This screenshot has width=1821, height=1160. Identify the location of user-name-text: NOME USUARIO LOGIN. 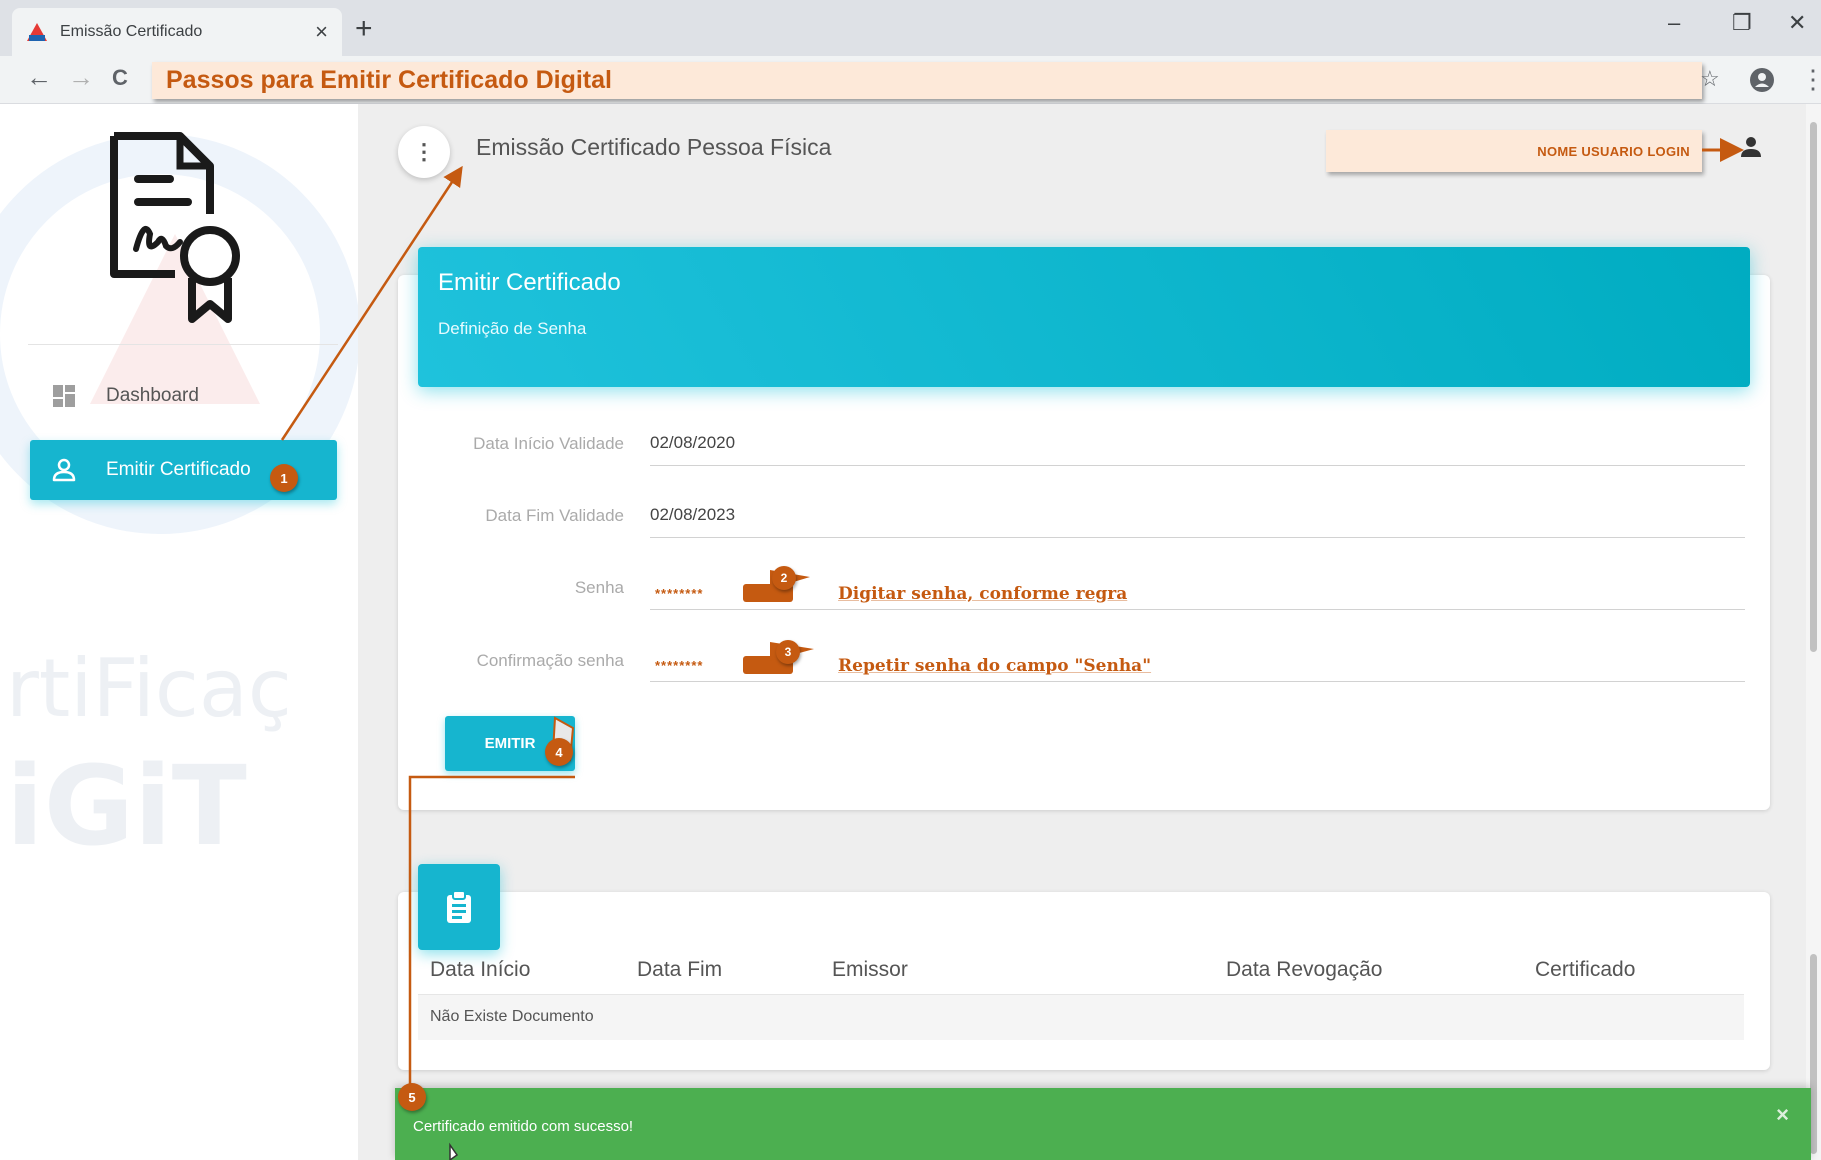
(1613, 151).